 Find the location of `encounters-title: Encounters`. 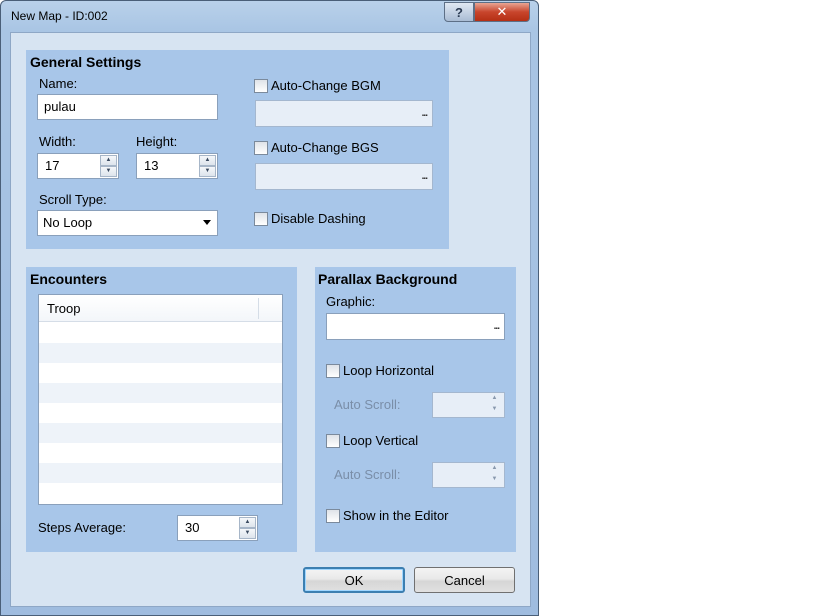

encounters-title: Encounters is located at coordinates (69, 279).